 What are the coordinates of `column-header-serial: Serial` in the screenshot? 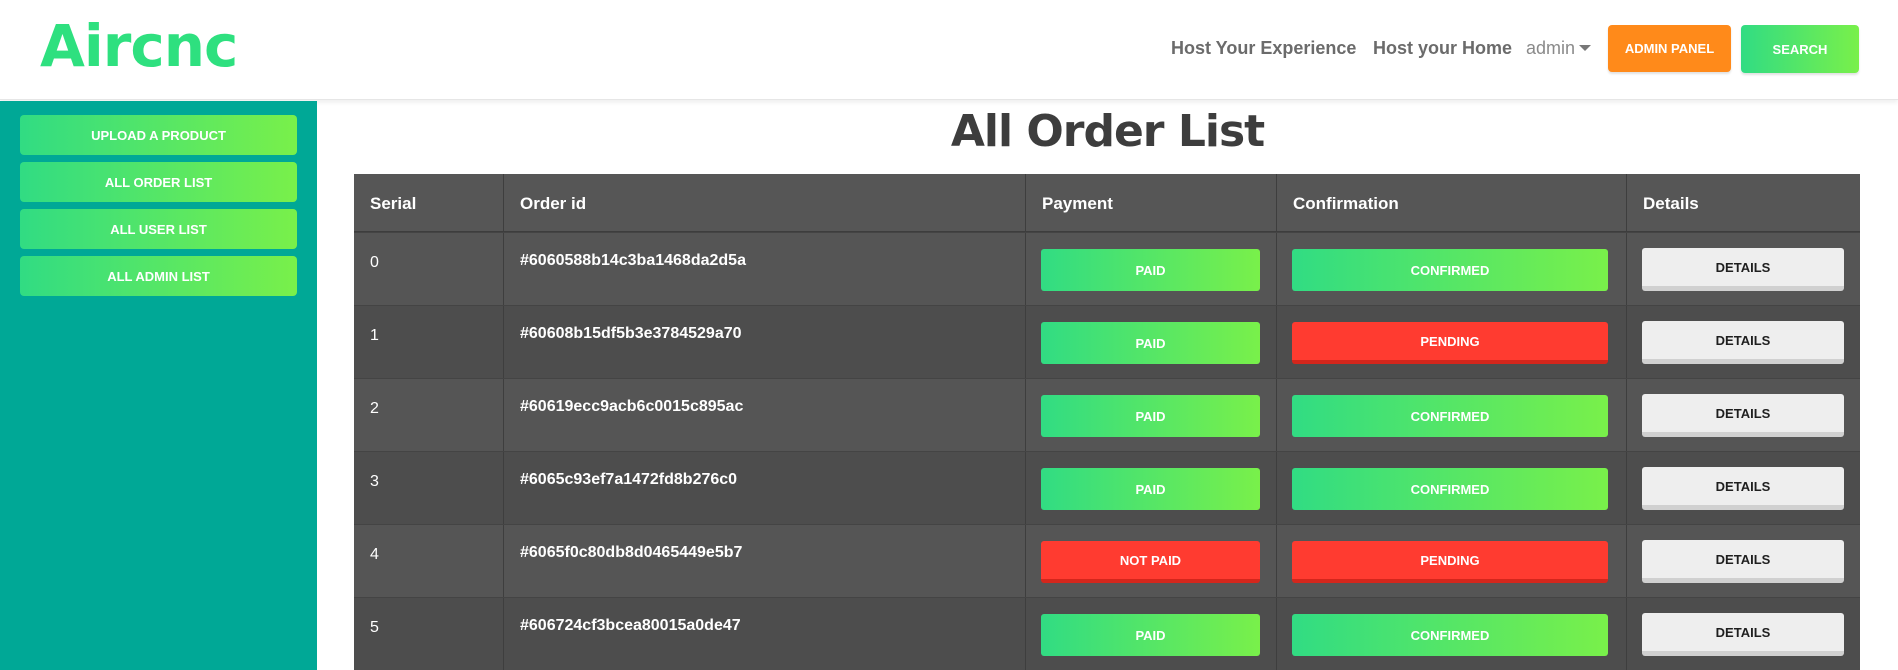 It's located at (393, 203).